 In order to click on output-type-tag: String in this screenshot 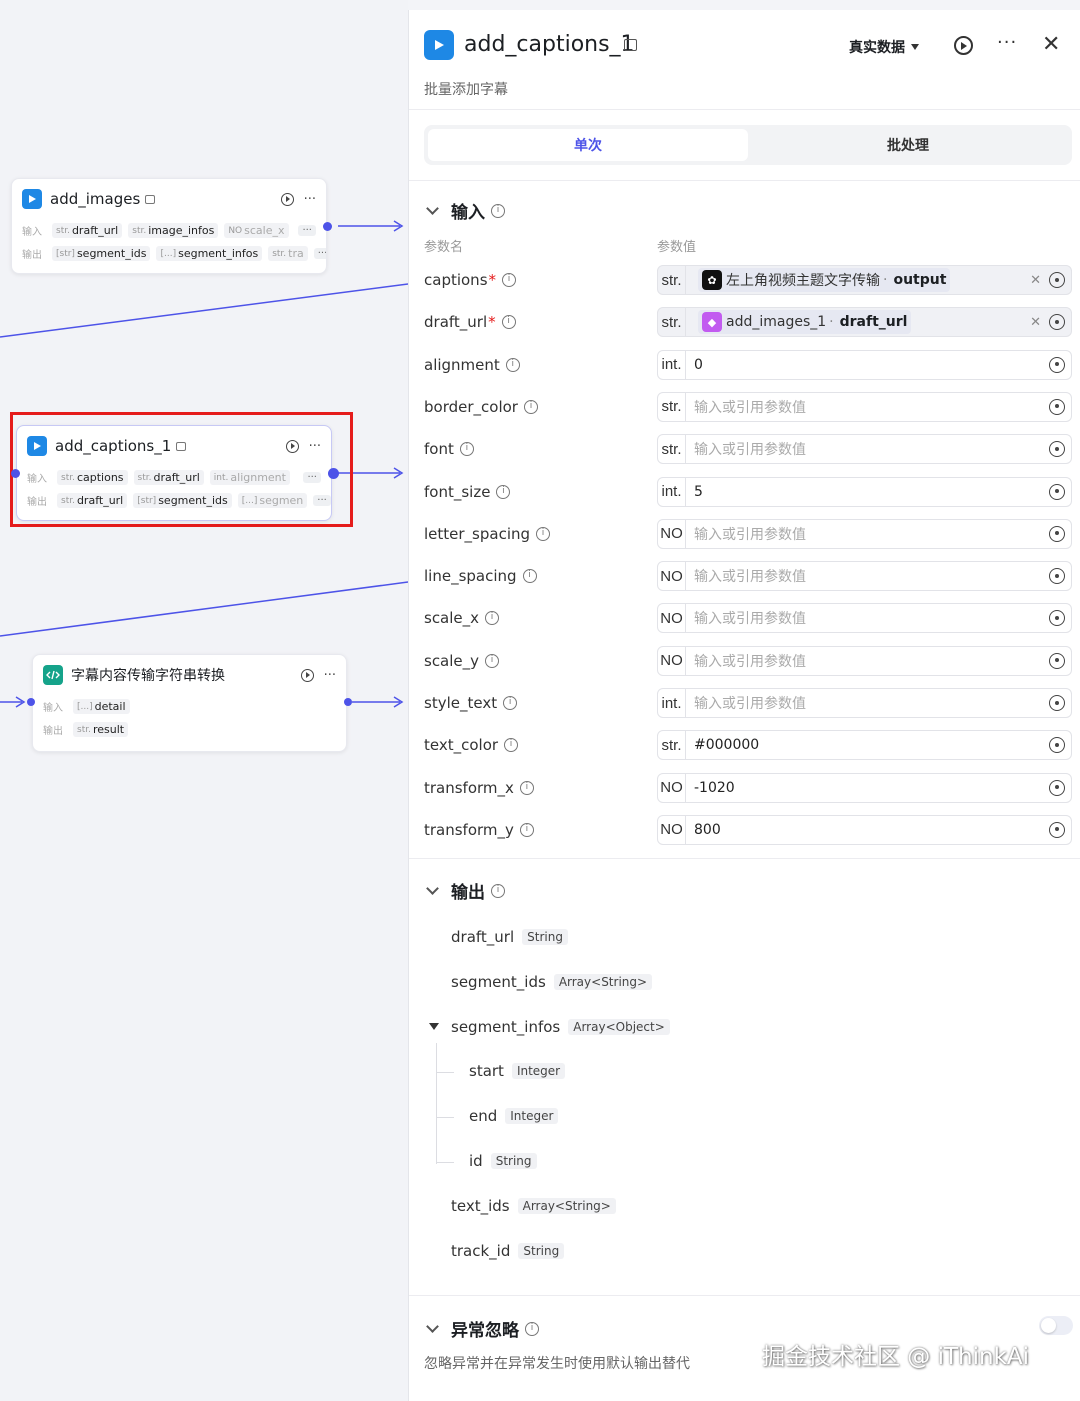, I will do `click(541, 1250)`.